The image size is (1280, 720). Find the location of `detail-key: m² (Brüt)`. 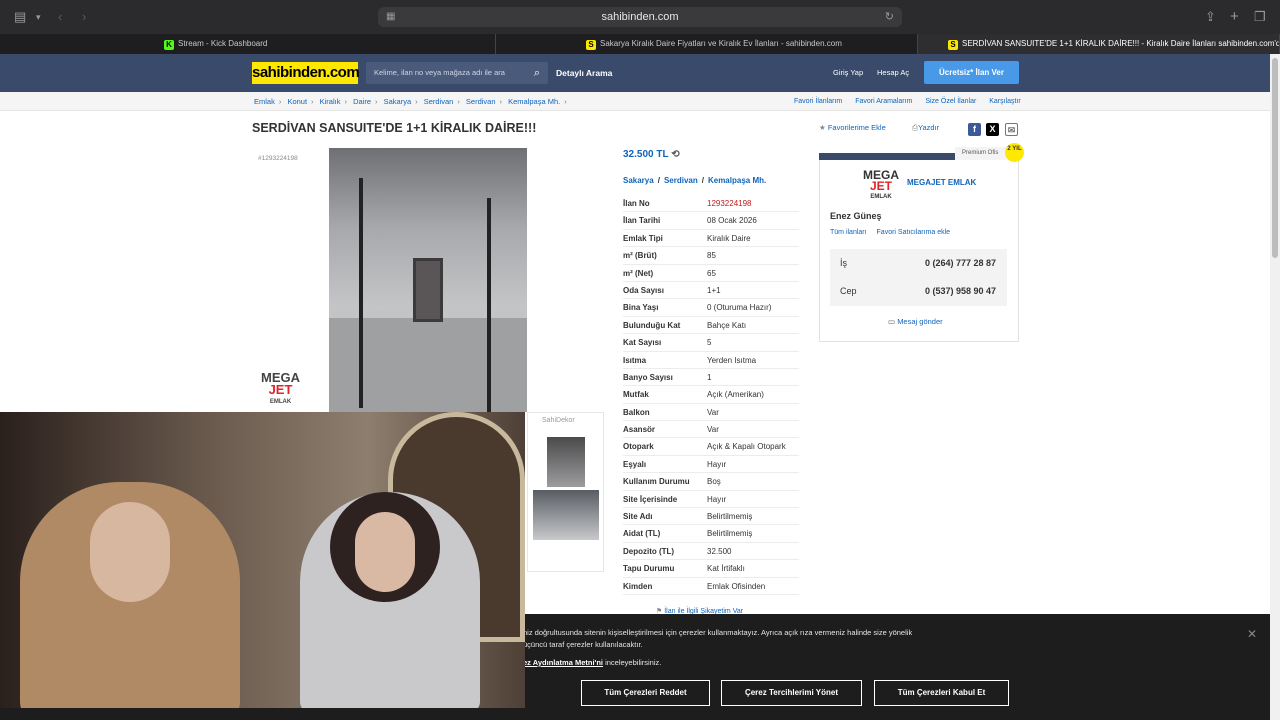

detail-key: m² (Brüt) is located at coordinates (640, 256).